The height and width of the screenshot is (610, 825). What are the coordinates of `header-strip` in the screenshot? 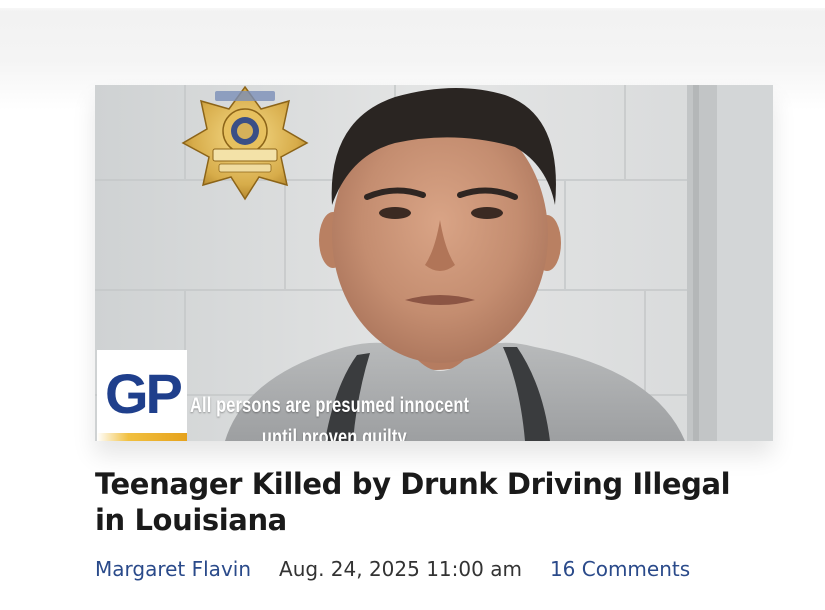 It's located at (412, 4).